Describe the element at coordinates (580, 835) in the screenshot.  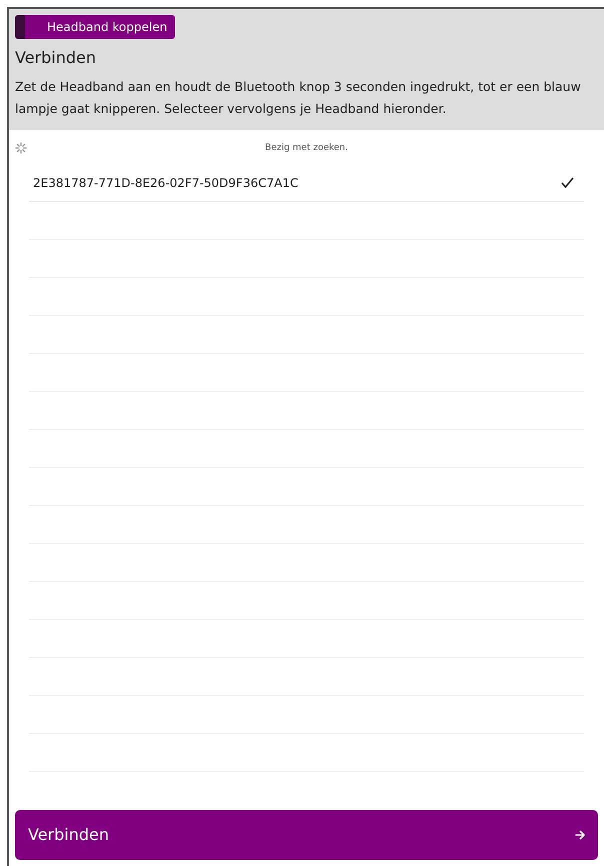
I see `arrow-right-icon` at that location.